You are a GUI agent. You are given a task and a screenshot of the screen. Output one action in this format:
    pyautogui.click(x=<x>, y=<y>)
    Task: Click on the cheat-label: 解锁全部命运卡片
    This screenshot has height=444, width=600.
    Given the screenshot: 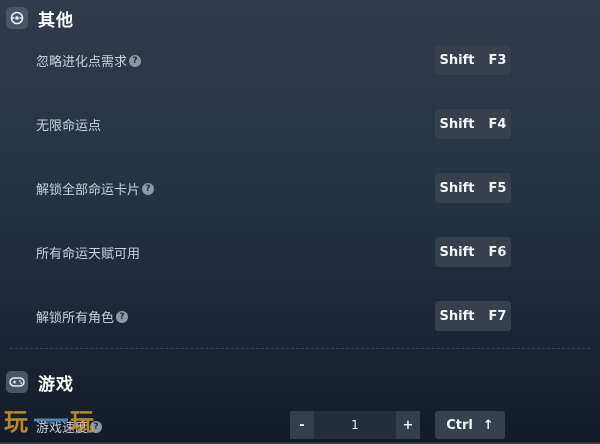 What is the action you would take?
    pyautogui.click(x=88, y=190)
    